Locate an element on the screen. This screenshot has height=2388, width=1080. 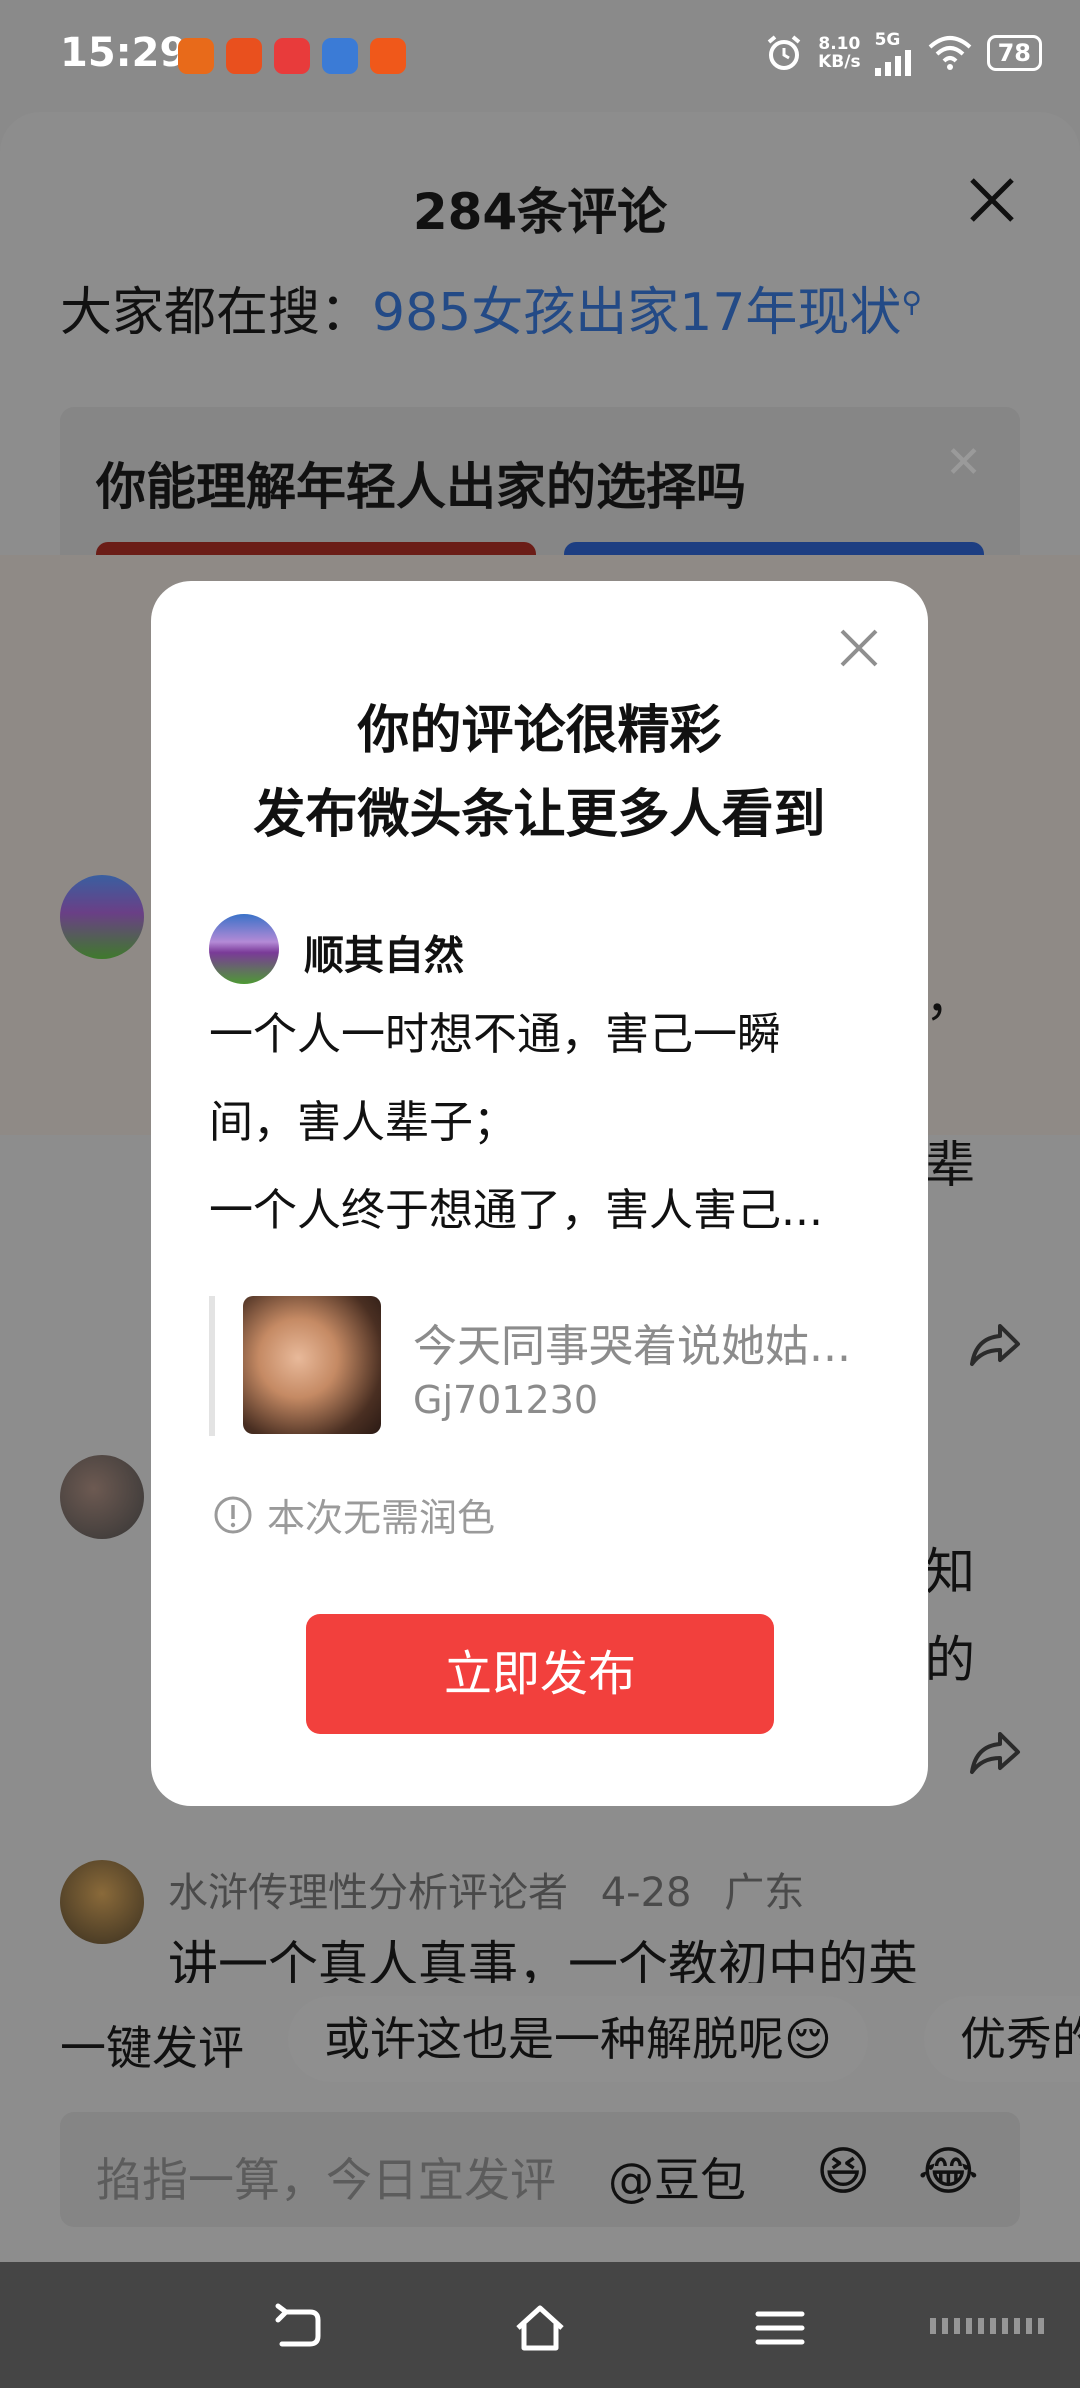
status-app-icons is located at coordinates (292, 56).